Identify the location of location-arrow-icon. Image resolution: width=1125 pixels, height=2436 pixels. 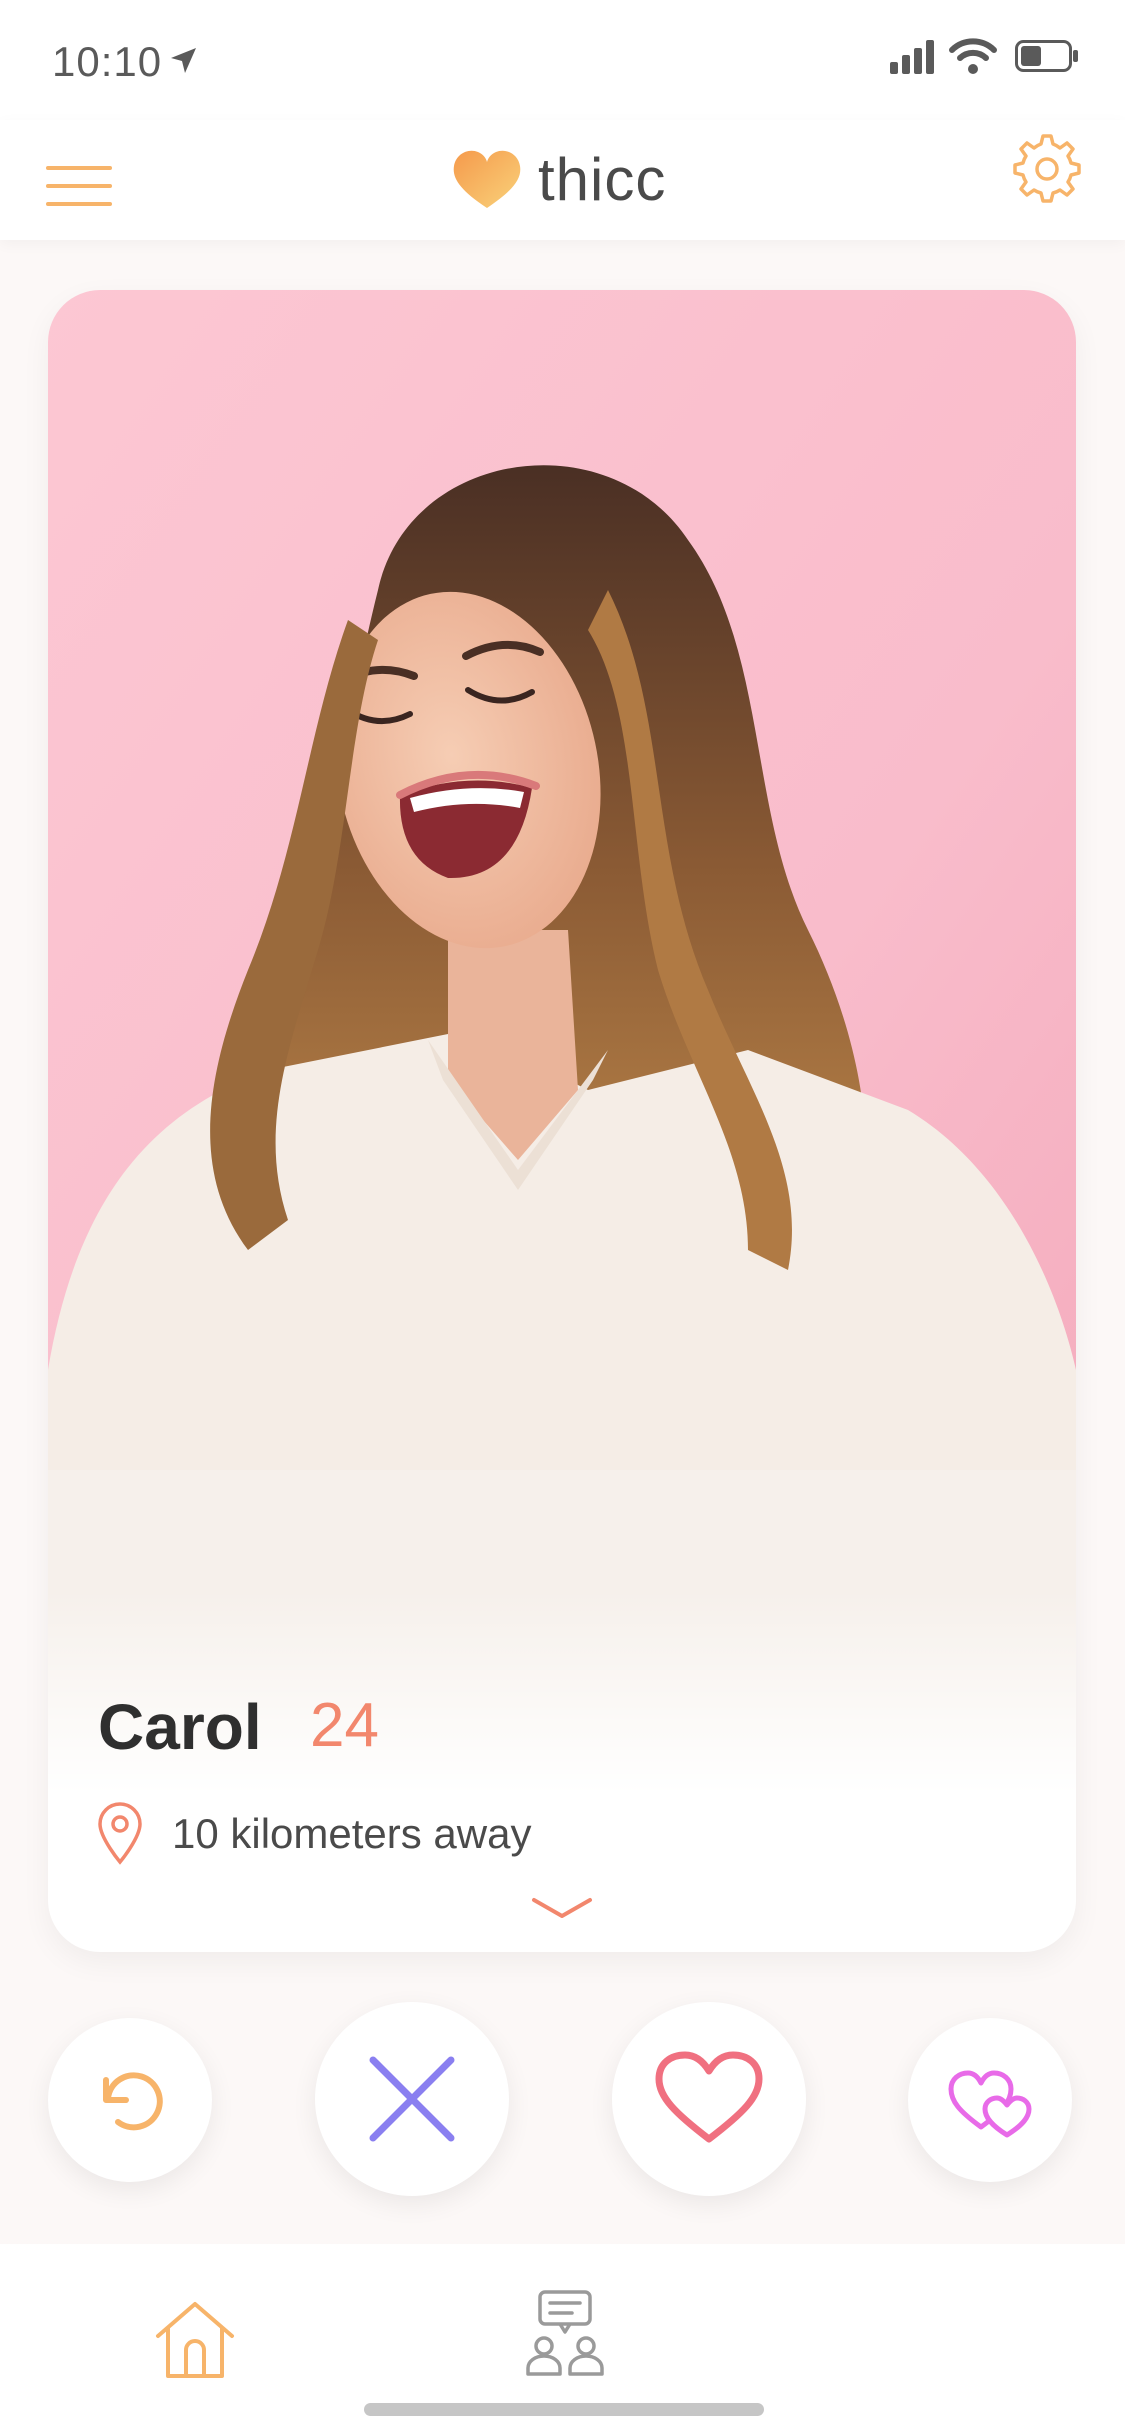
(183, 60).